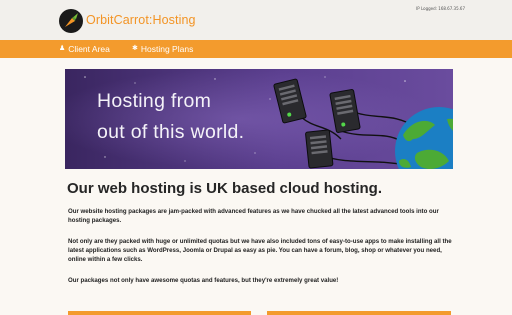 The image size is (512, 315). Describe the element at coordinates (256, 49) in the screenshot. I see `main-nav: ♟ Client Area ✱ Hosting Plans` at that location.